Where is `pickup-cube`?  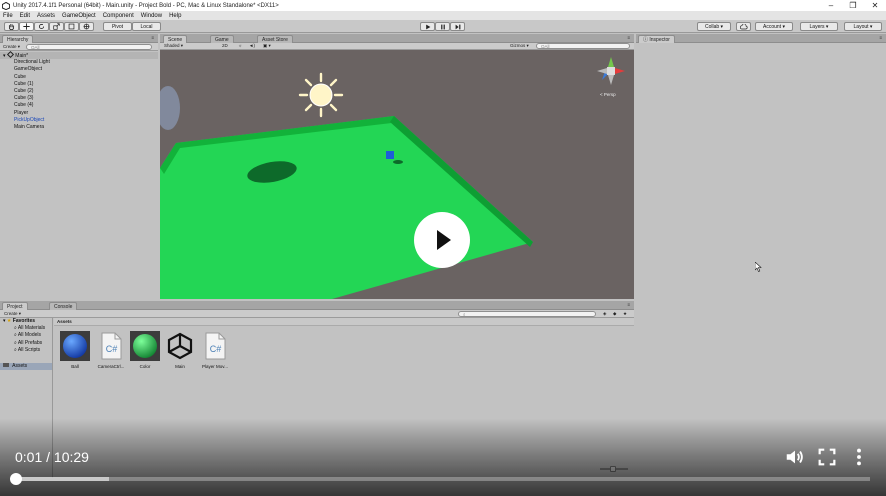
pickup-cube is located at coordinates (390, 155).